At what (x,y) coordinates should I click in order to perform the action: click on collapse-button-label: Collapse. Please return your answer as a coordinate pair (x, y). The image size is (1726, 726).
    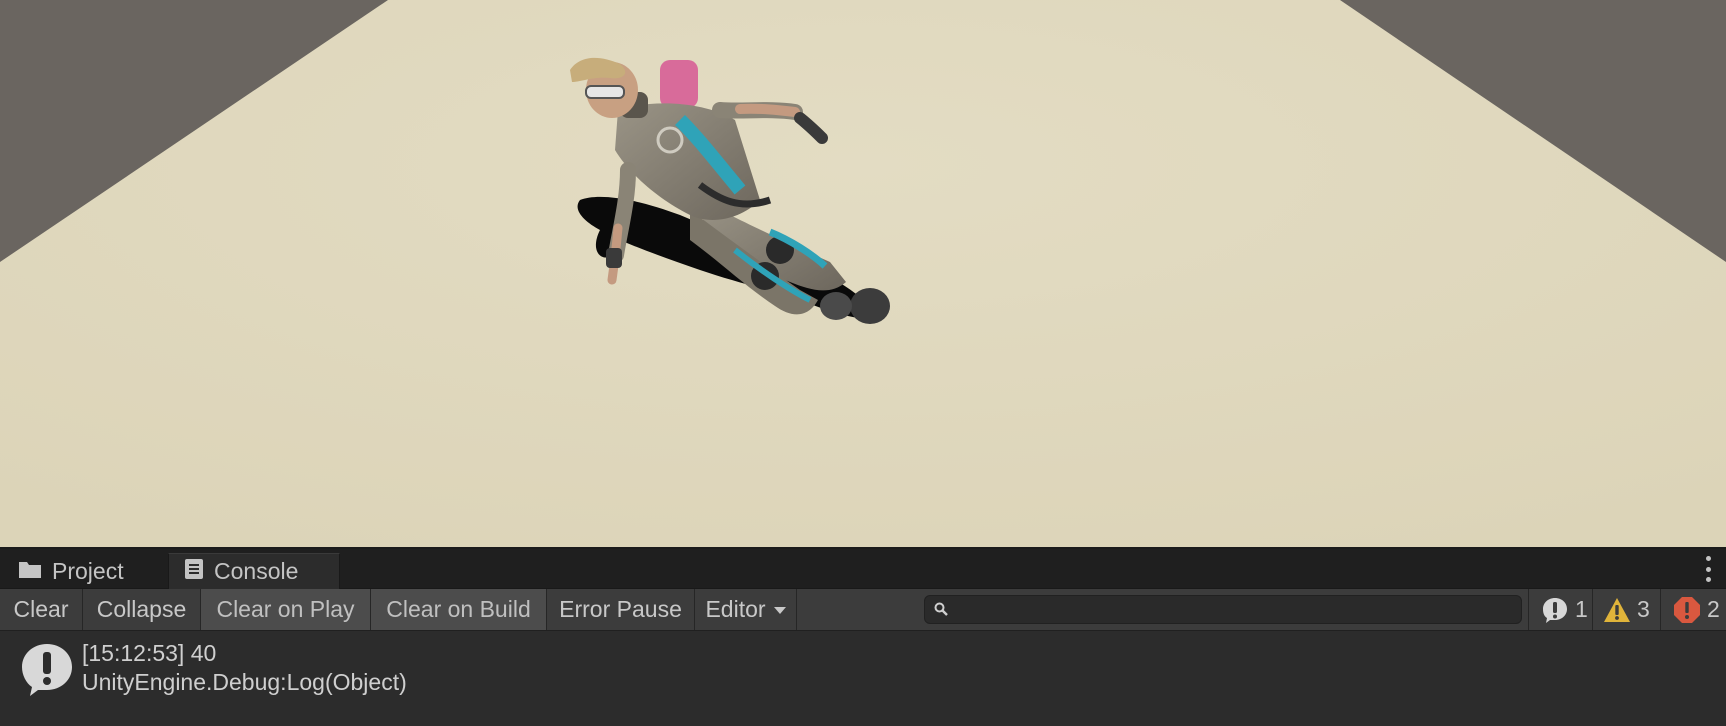
    Looking at the image, I should click on (141, 609).